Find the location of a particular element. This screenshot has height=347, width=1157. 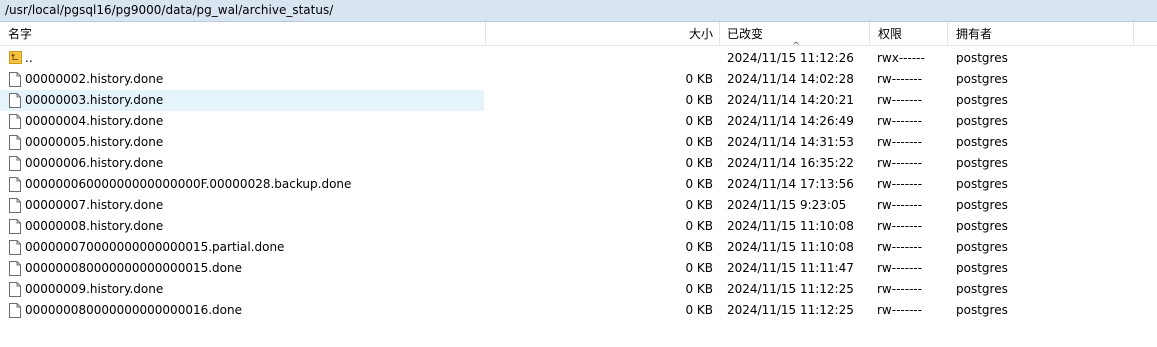

file-modified: 2024/11/14 17:13:56 is located at coordinates (790, 184).